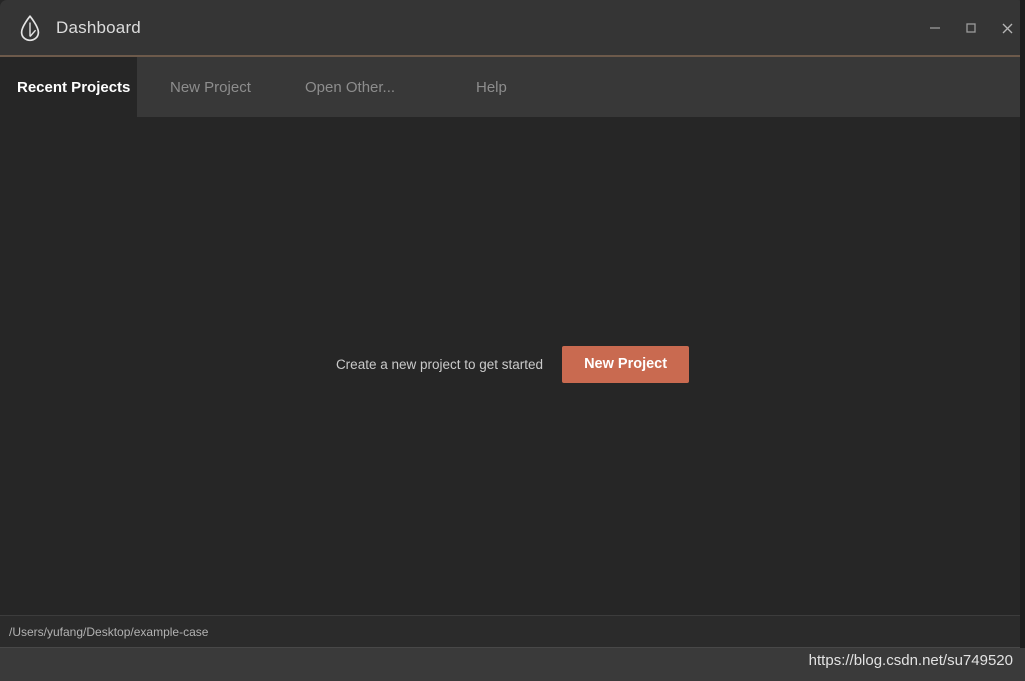  I want to click on tab-recent-projects: Recent Projects, so click(68, 87).